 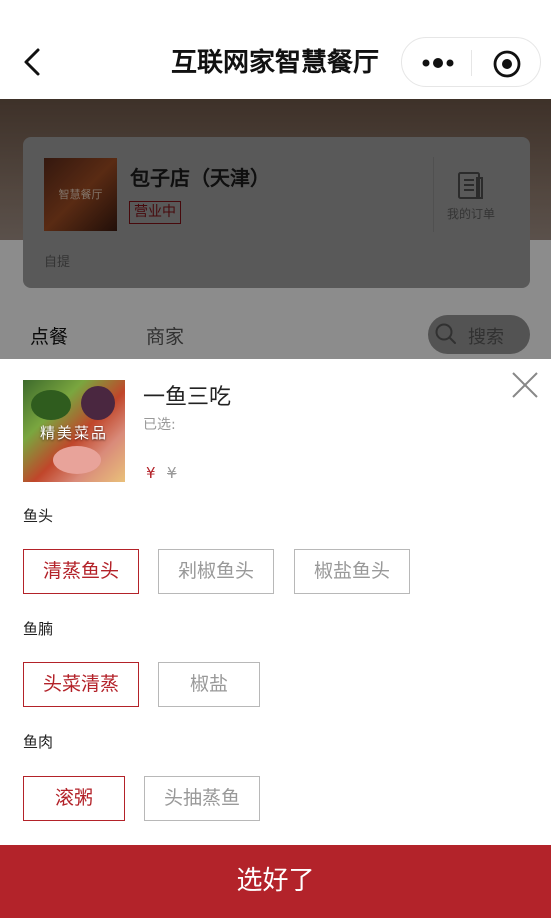 What do you see at coordinates (32, 62) in the screenshot?
I see `back-arrow-icon` at bounding box center [32, 62].